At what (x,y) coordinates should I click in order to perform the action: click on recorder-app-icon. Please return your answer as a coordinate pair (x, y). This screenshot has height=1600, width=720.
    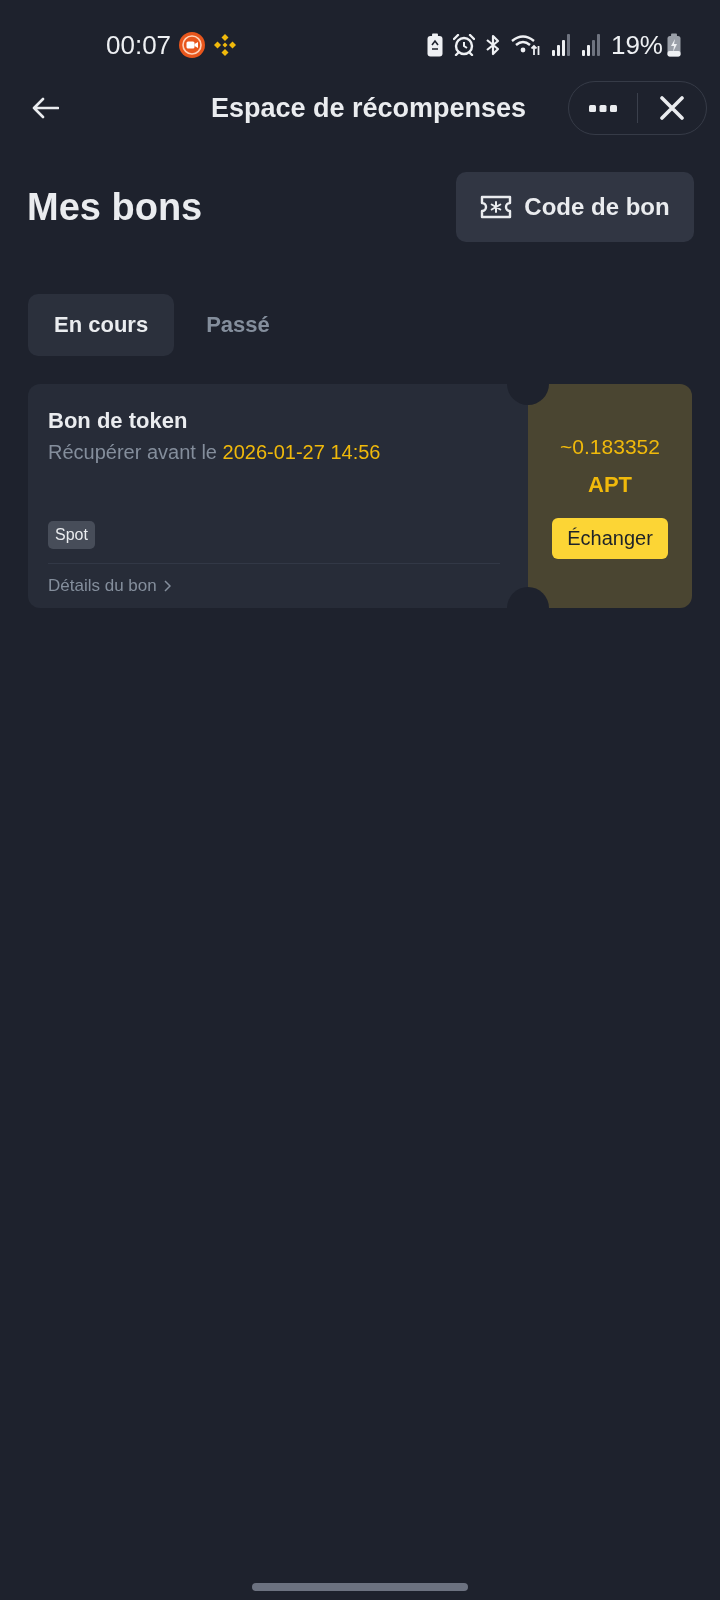
    Looking at the image, I should click on (192, 45).